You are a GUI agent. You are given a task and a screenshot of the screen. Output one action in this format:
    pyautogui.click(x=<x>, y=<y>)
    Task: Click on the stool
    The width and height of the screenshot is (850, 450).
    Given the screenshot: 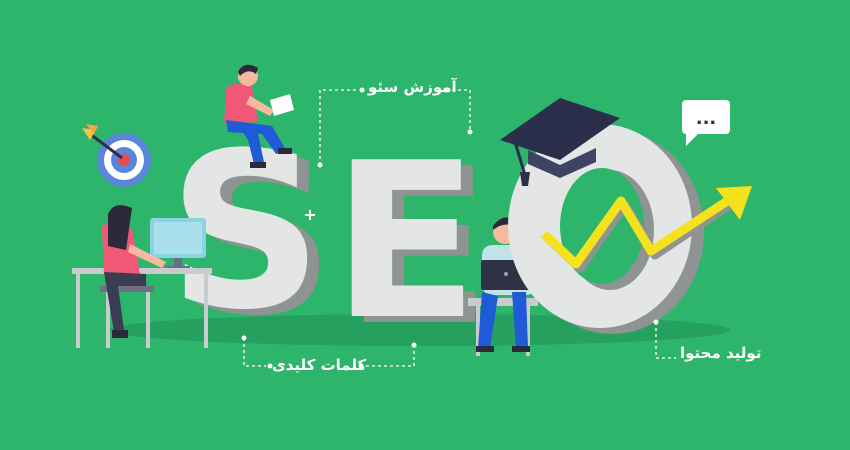 What is the action you would take?
    pyautogui.click(x=503, y=302)
    